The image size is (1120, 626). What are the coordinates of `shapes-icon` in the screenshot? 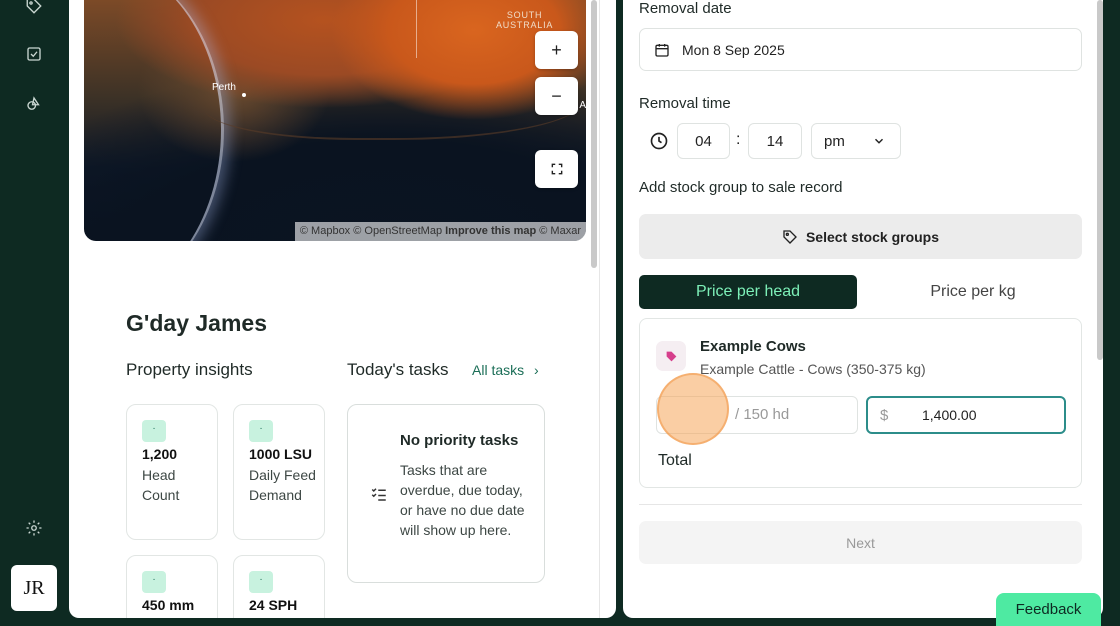 It's located at (34, 104).